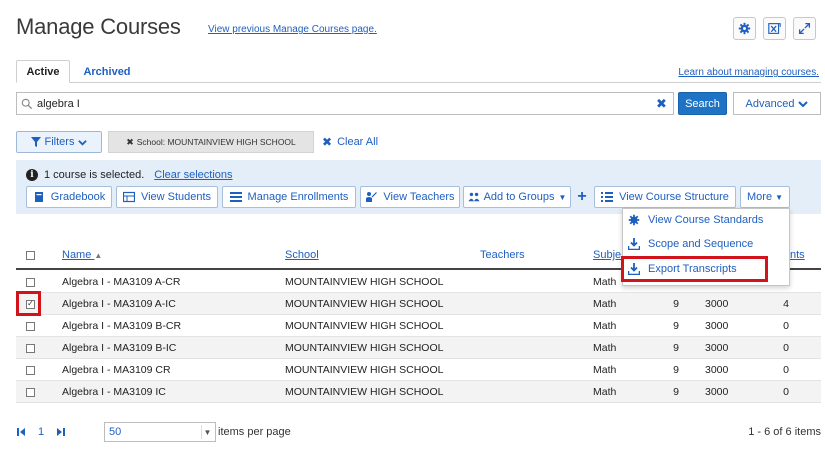 The image size is (825, 451). Describe the element at coordinates (774, 28) in the screenshot. I see `export-excel-button` at that location.